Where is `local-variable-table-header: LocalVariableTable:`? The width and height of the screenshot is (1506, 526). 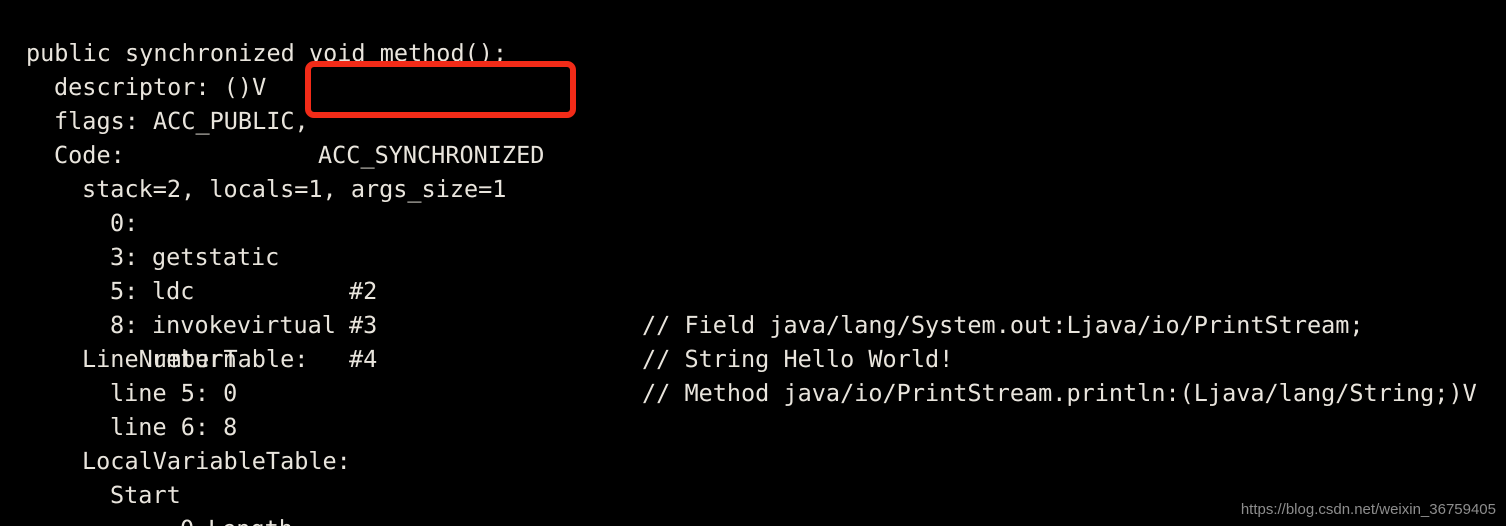 local-variable-table-header: LocalVariableTable: is located at coordinates (753, 442).